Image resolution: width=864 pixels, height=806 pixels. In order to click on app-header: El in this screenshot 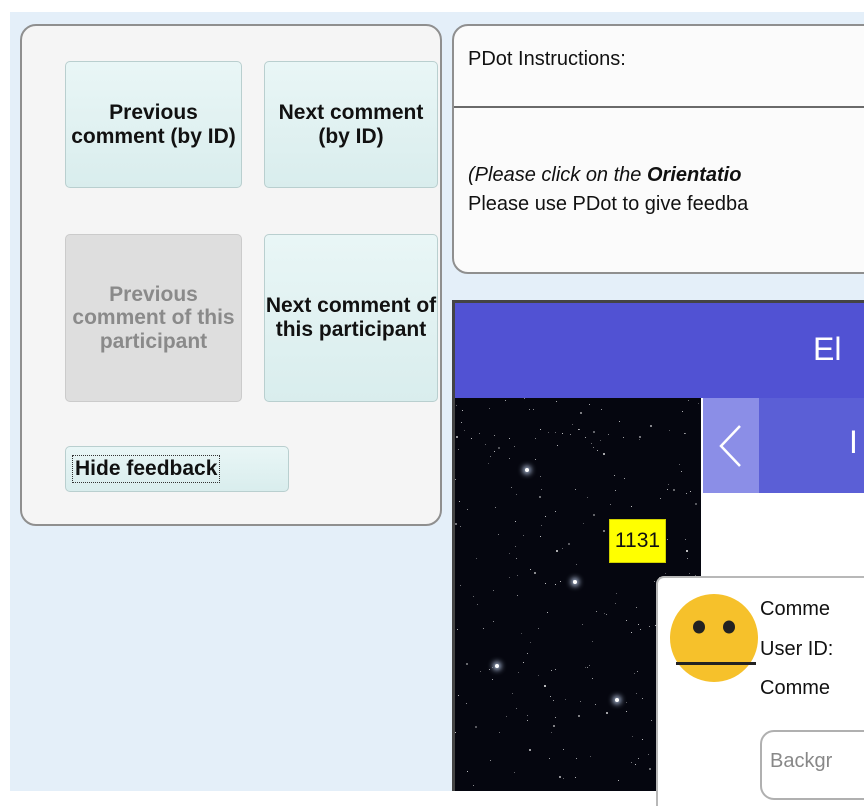, I will do `click(659, 350)`.